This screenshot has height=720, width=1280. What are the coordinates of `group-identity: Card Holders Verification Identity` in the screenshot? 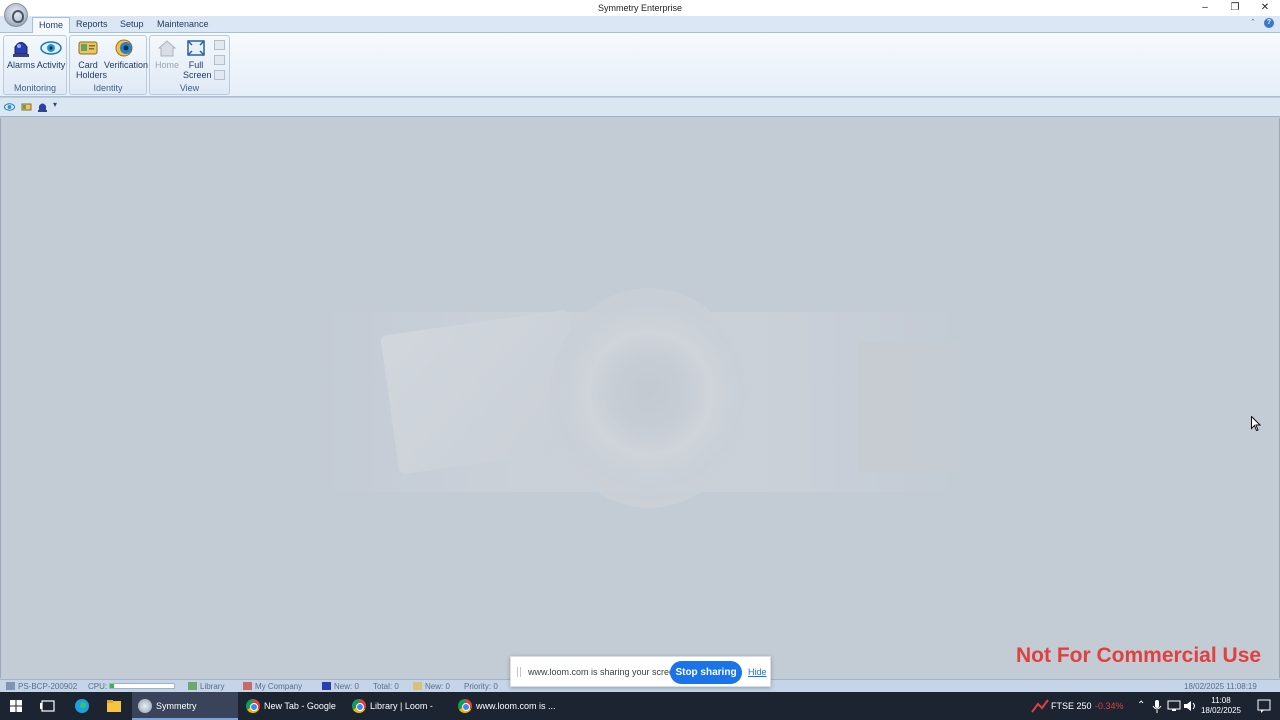 It's located at (108, 65).